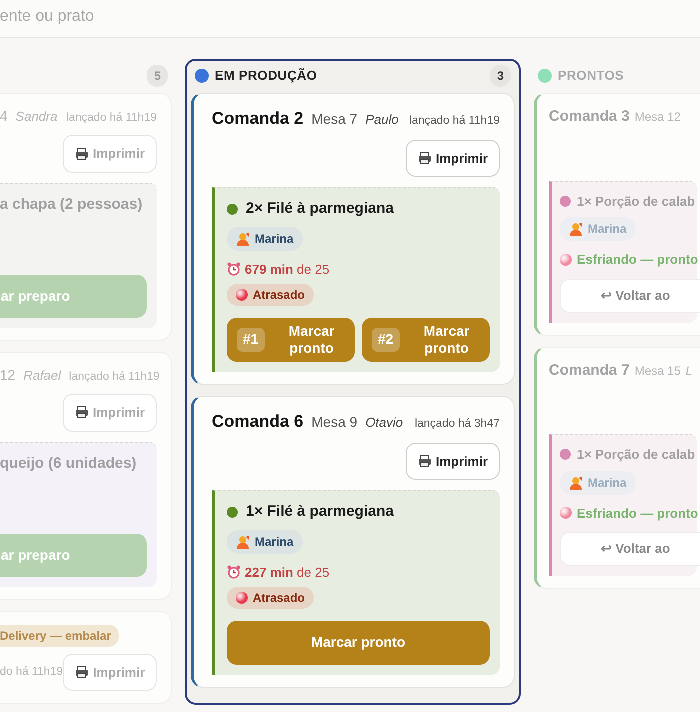 The image size is (700, 712). I want to click on search-field: ente ou prato, so click(350, 19).